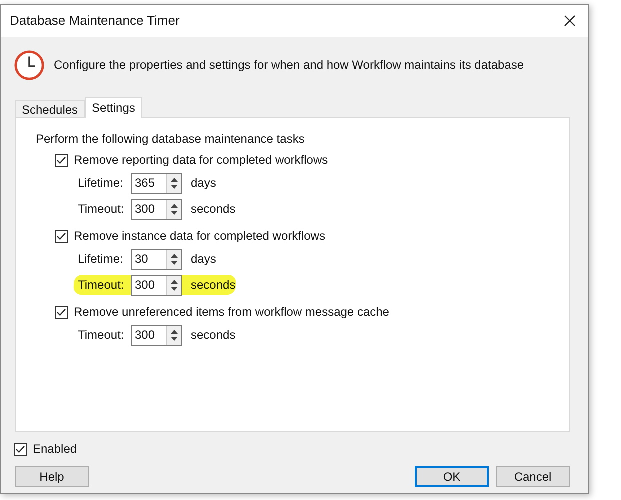 The image size is (621, 500). I want to click on section-heading: Perform the following database maintenance tasks, so click(171, 138).